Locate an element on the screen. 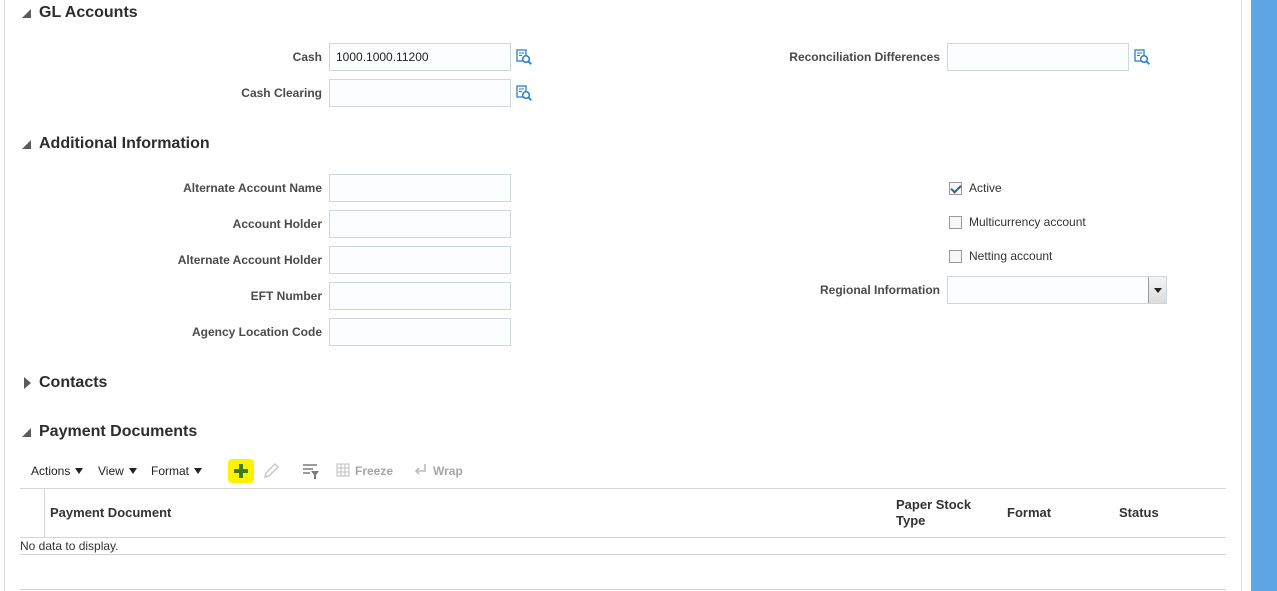  agency-location-code-input is located at coordinates (420, 332).